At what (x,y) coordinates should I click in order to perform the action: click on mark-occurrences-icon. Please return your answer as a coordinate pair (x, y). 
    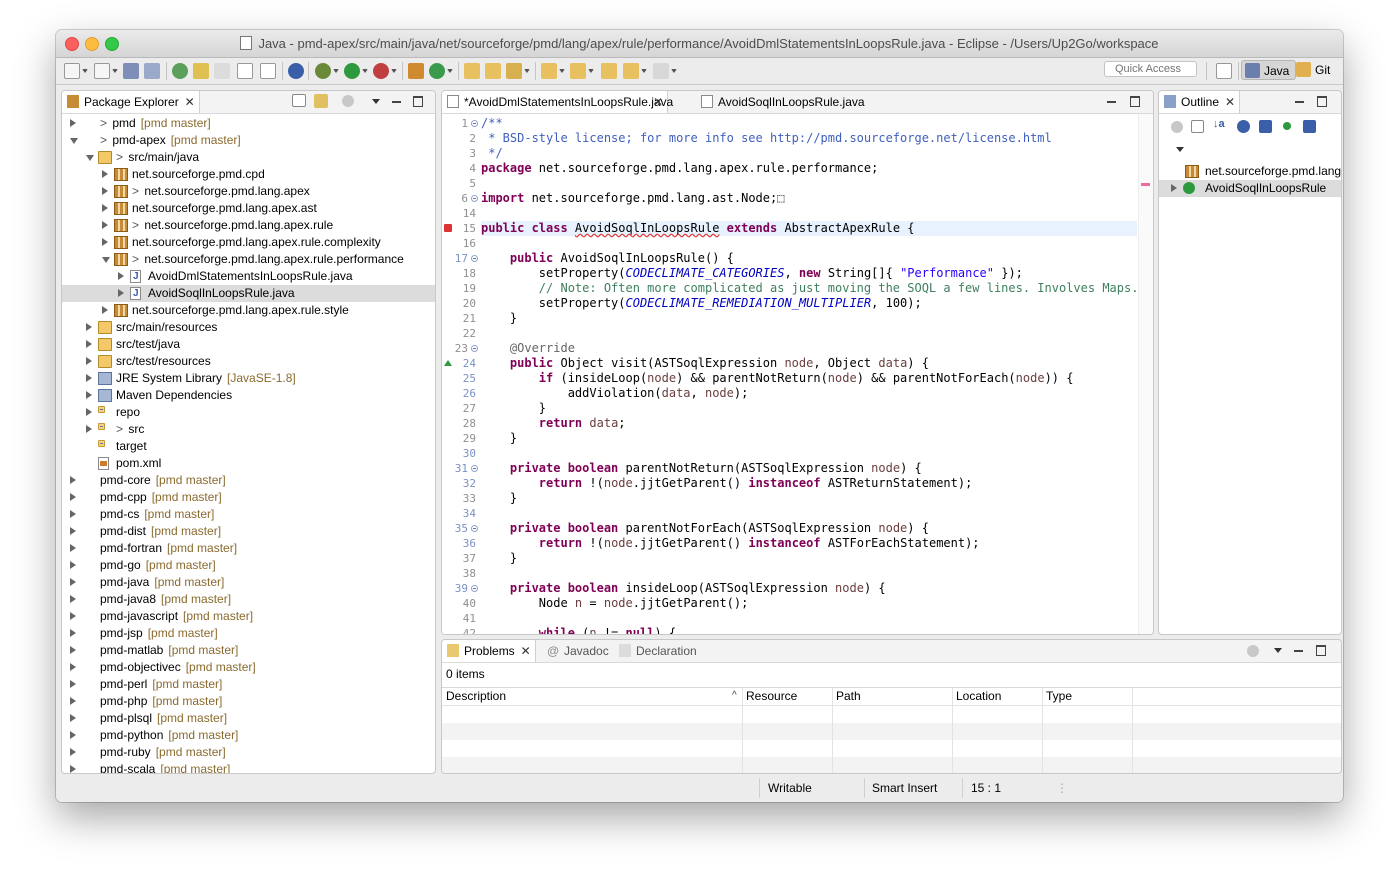
    Looking at the image, I should click on (201, 71).